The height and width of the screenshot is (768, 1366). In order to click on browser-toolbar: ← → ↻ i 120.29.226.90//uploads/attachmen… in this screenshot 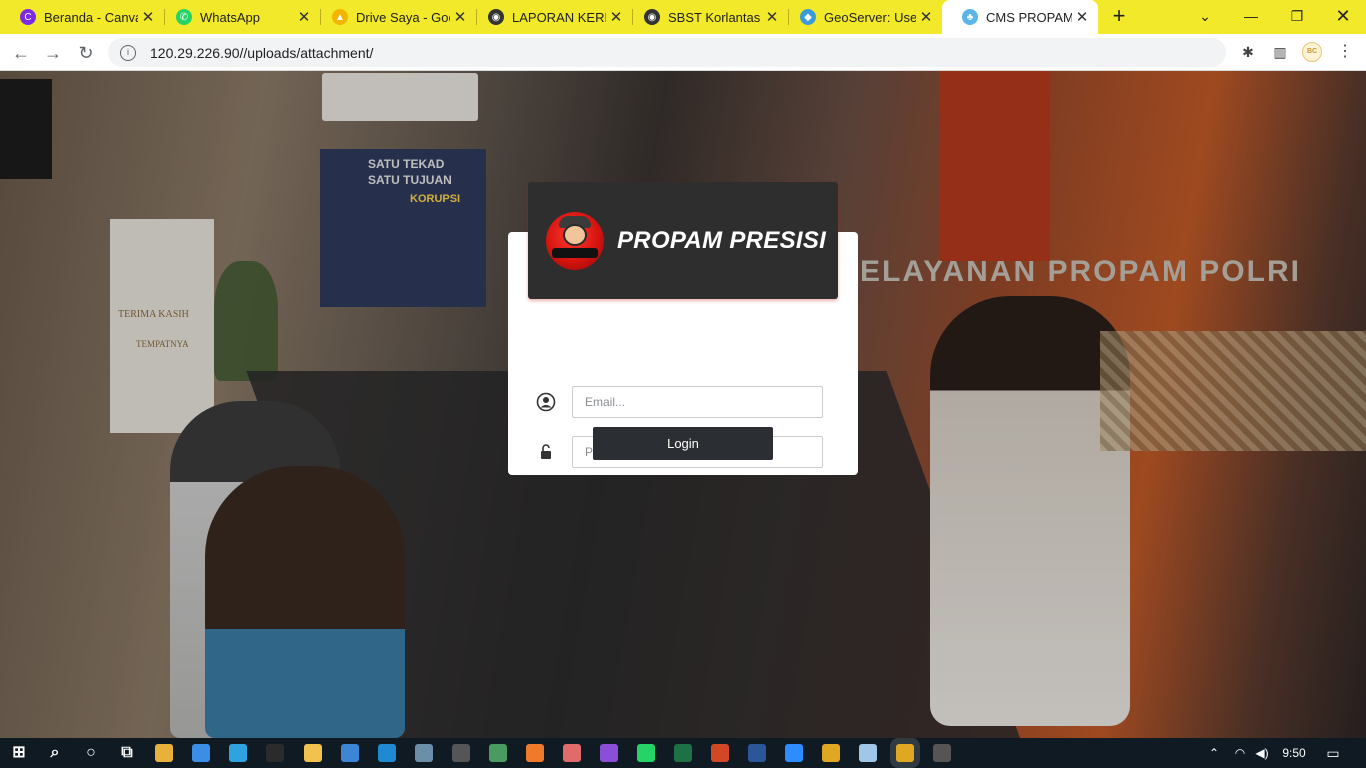, I will do `click(683, 52)`.